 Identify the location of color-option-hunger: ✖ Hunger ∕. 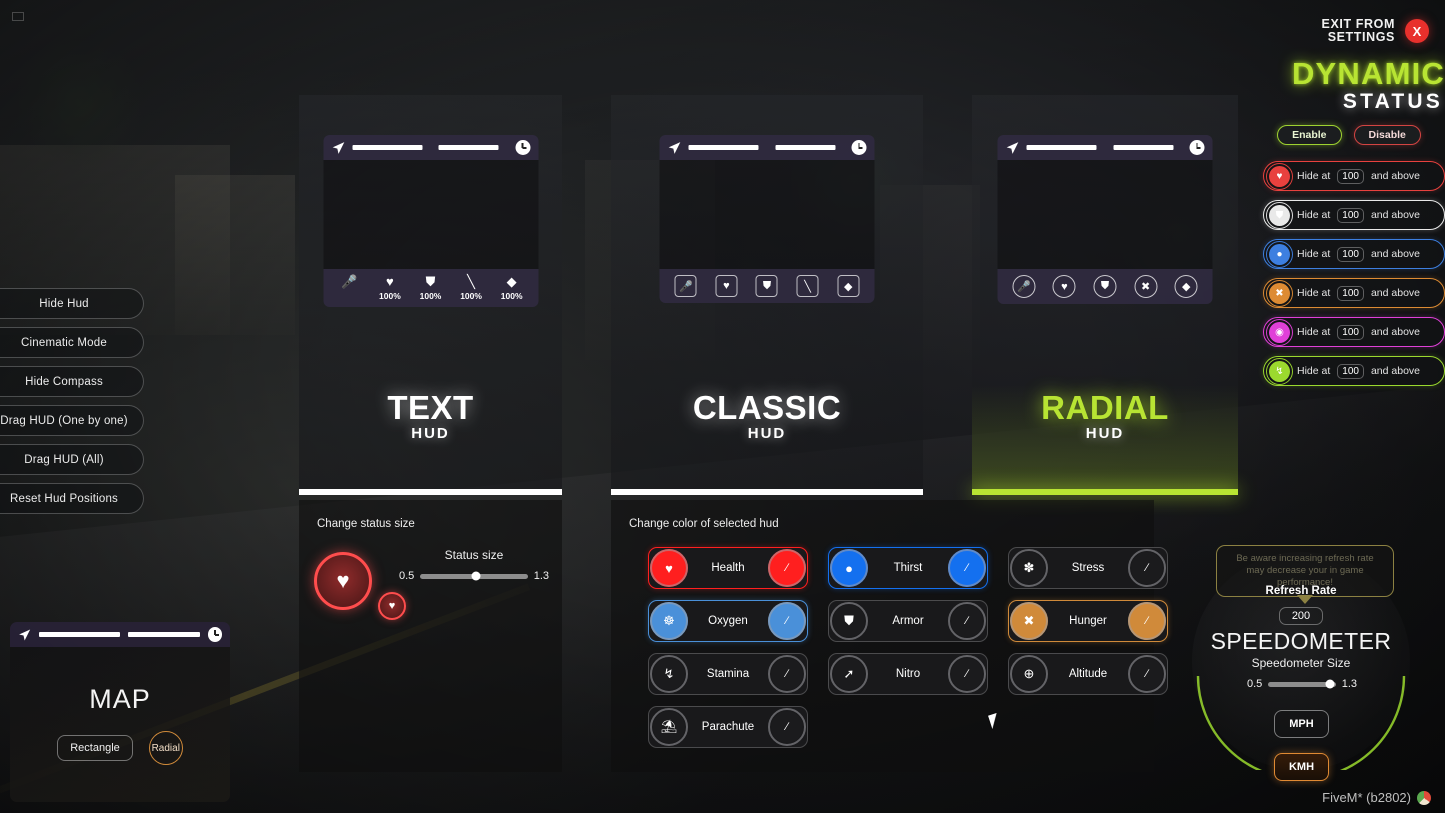
(1088, 621).